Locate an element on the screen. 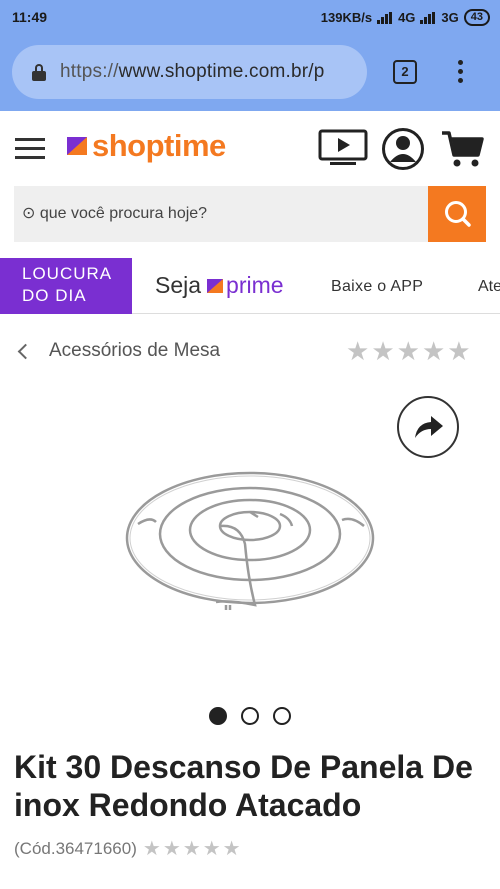 The image size is (500, 889). seja-label: Seja is located at coordinates (178, 285).